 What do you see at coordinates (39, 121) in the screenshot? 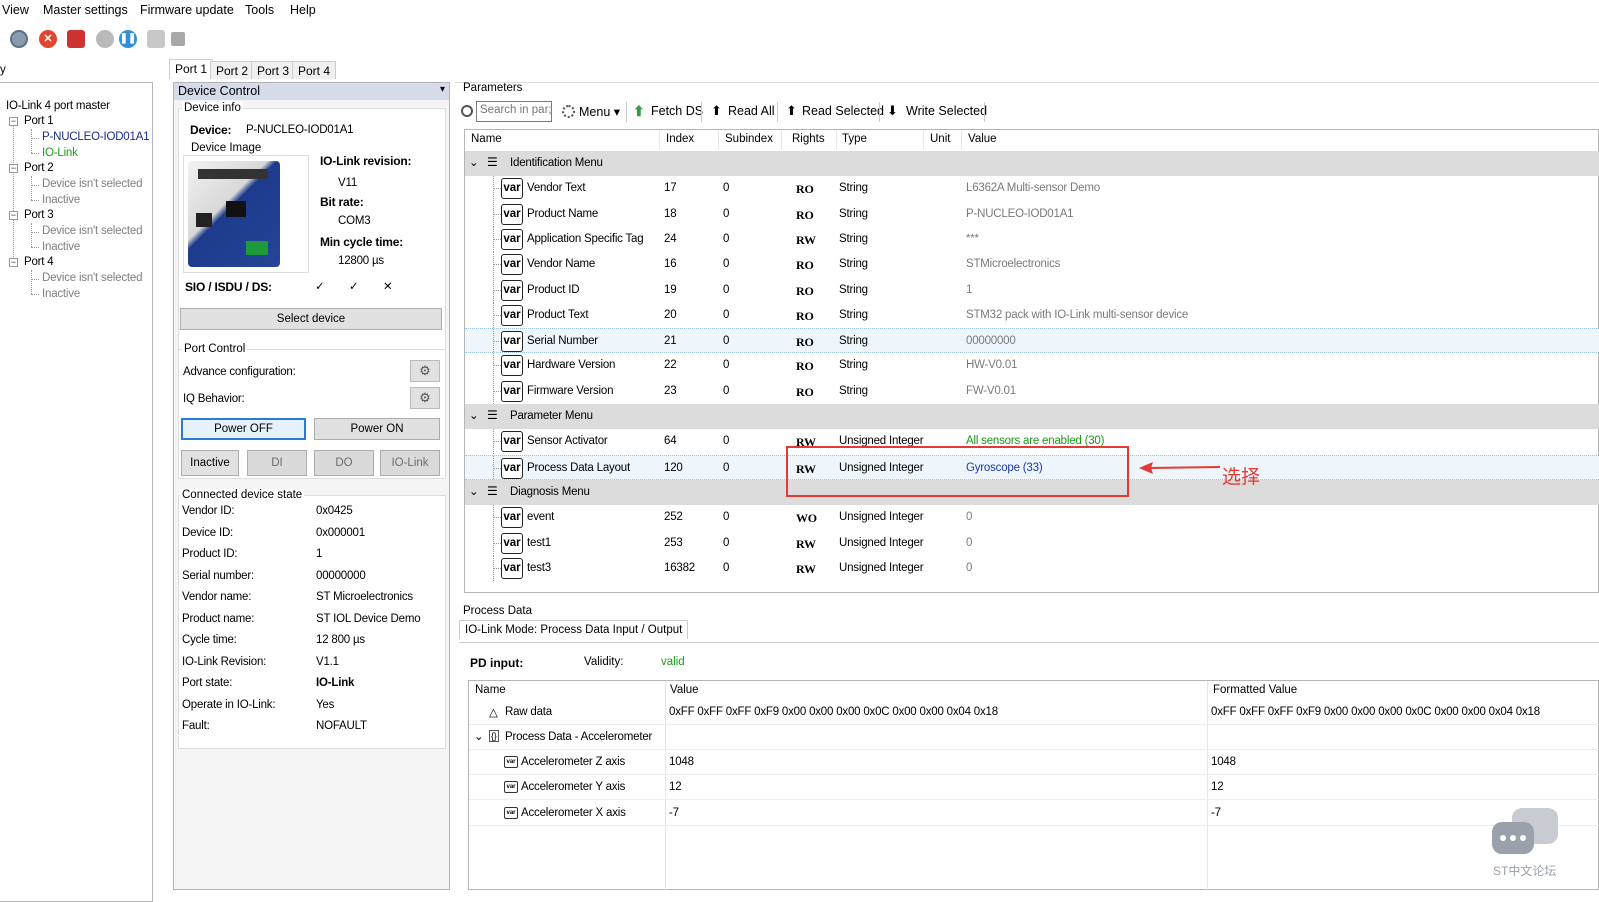
I see `tree-port-1: Port 1` at bounding box center [39, 121].